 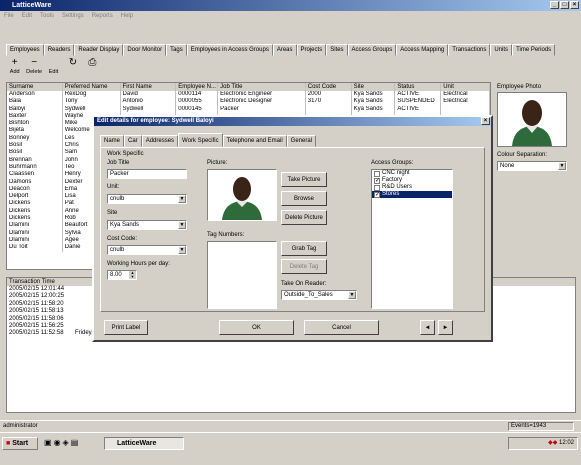 What do you see at coordinates (76, 442) in the screenshot?
I see `media-icon: ▤` at bounding box center [76, 442].